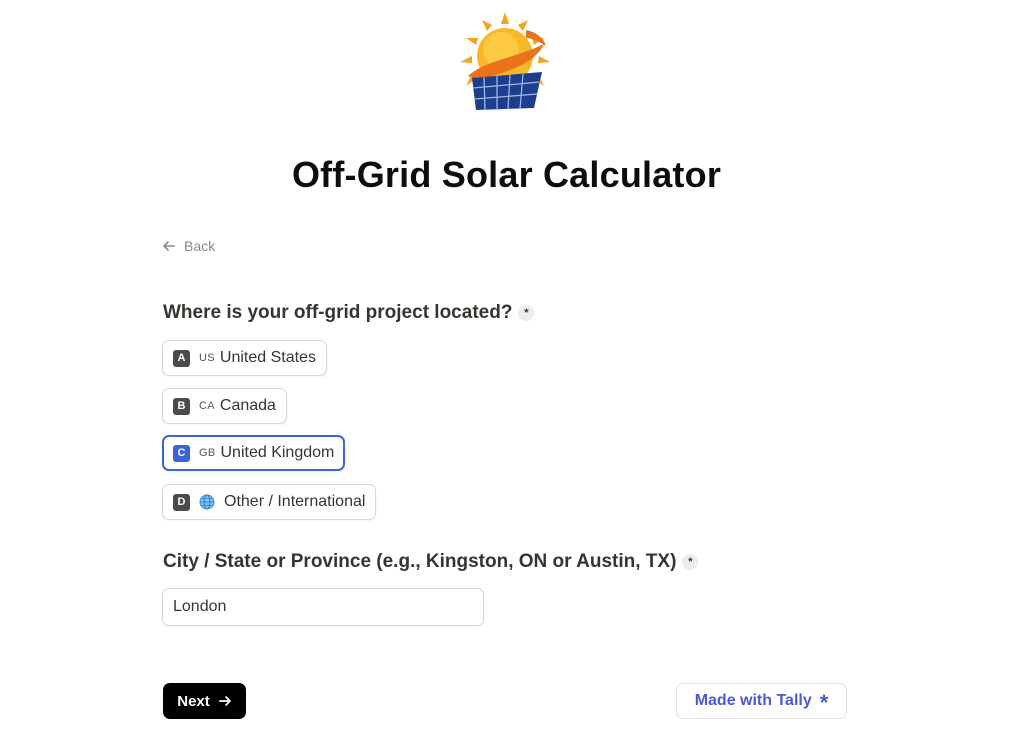 This screenshot has height=749, width=1013. Describe the element at coordinates (200, 246) in the screenshot. I see `back-label: Back` at that location.